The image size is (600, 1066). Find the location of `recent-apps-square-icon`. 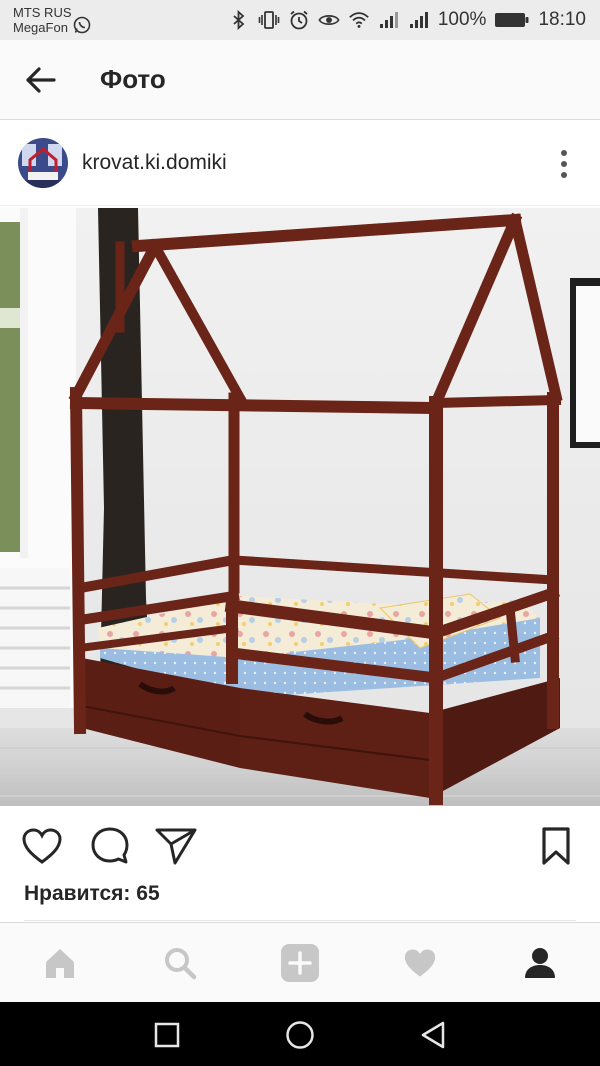

recent-apps-square-icon is located at coordinates (167, 1035).